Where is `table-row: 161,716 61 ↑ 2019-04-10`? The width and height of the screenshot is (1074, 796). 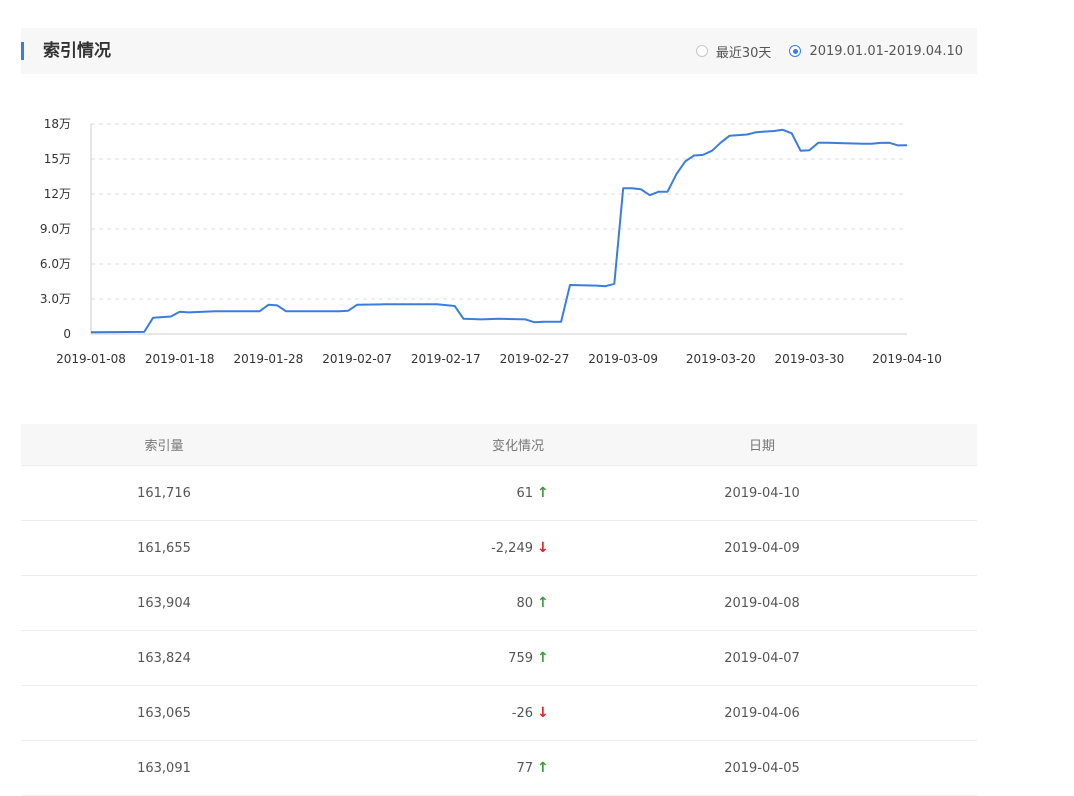
table-row: 161,716 61 ↑ 2019-04-10 is located at coordinates (499, 493).